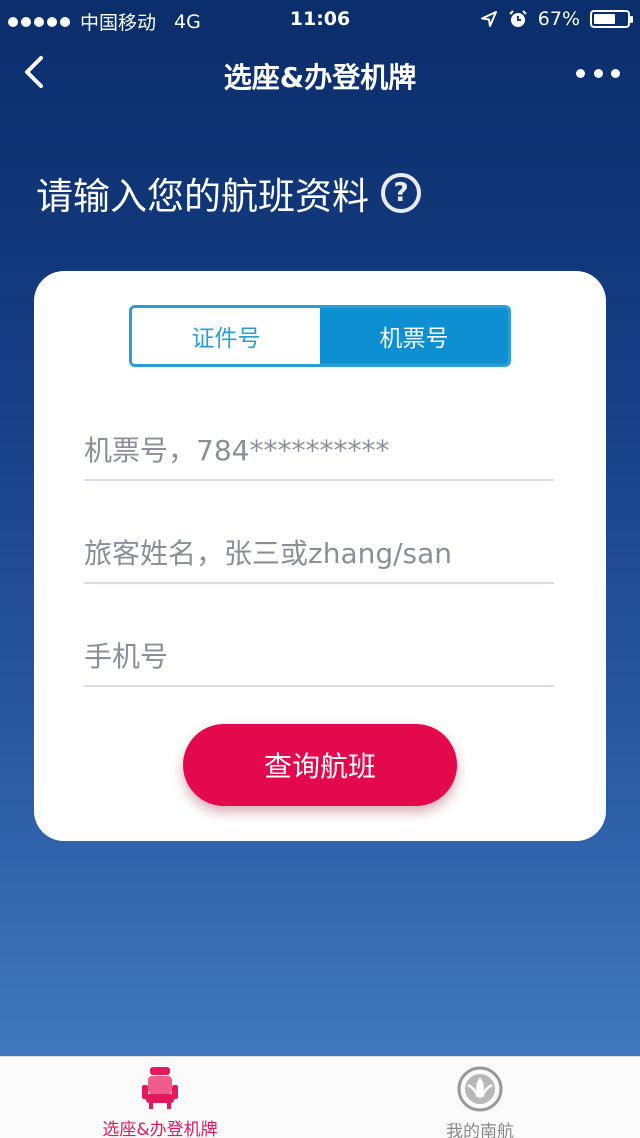  What do you see at coordinates (480, 1130) in the screenshot?
I see `tab-label-my-china-southern: 我的南航` at bounding box center [480, 1130].